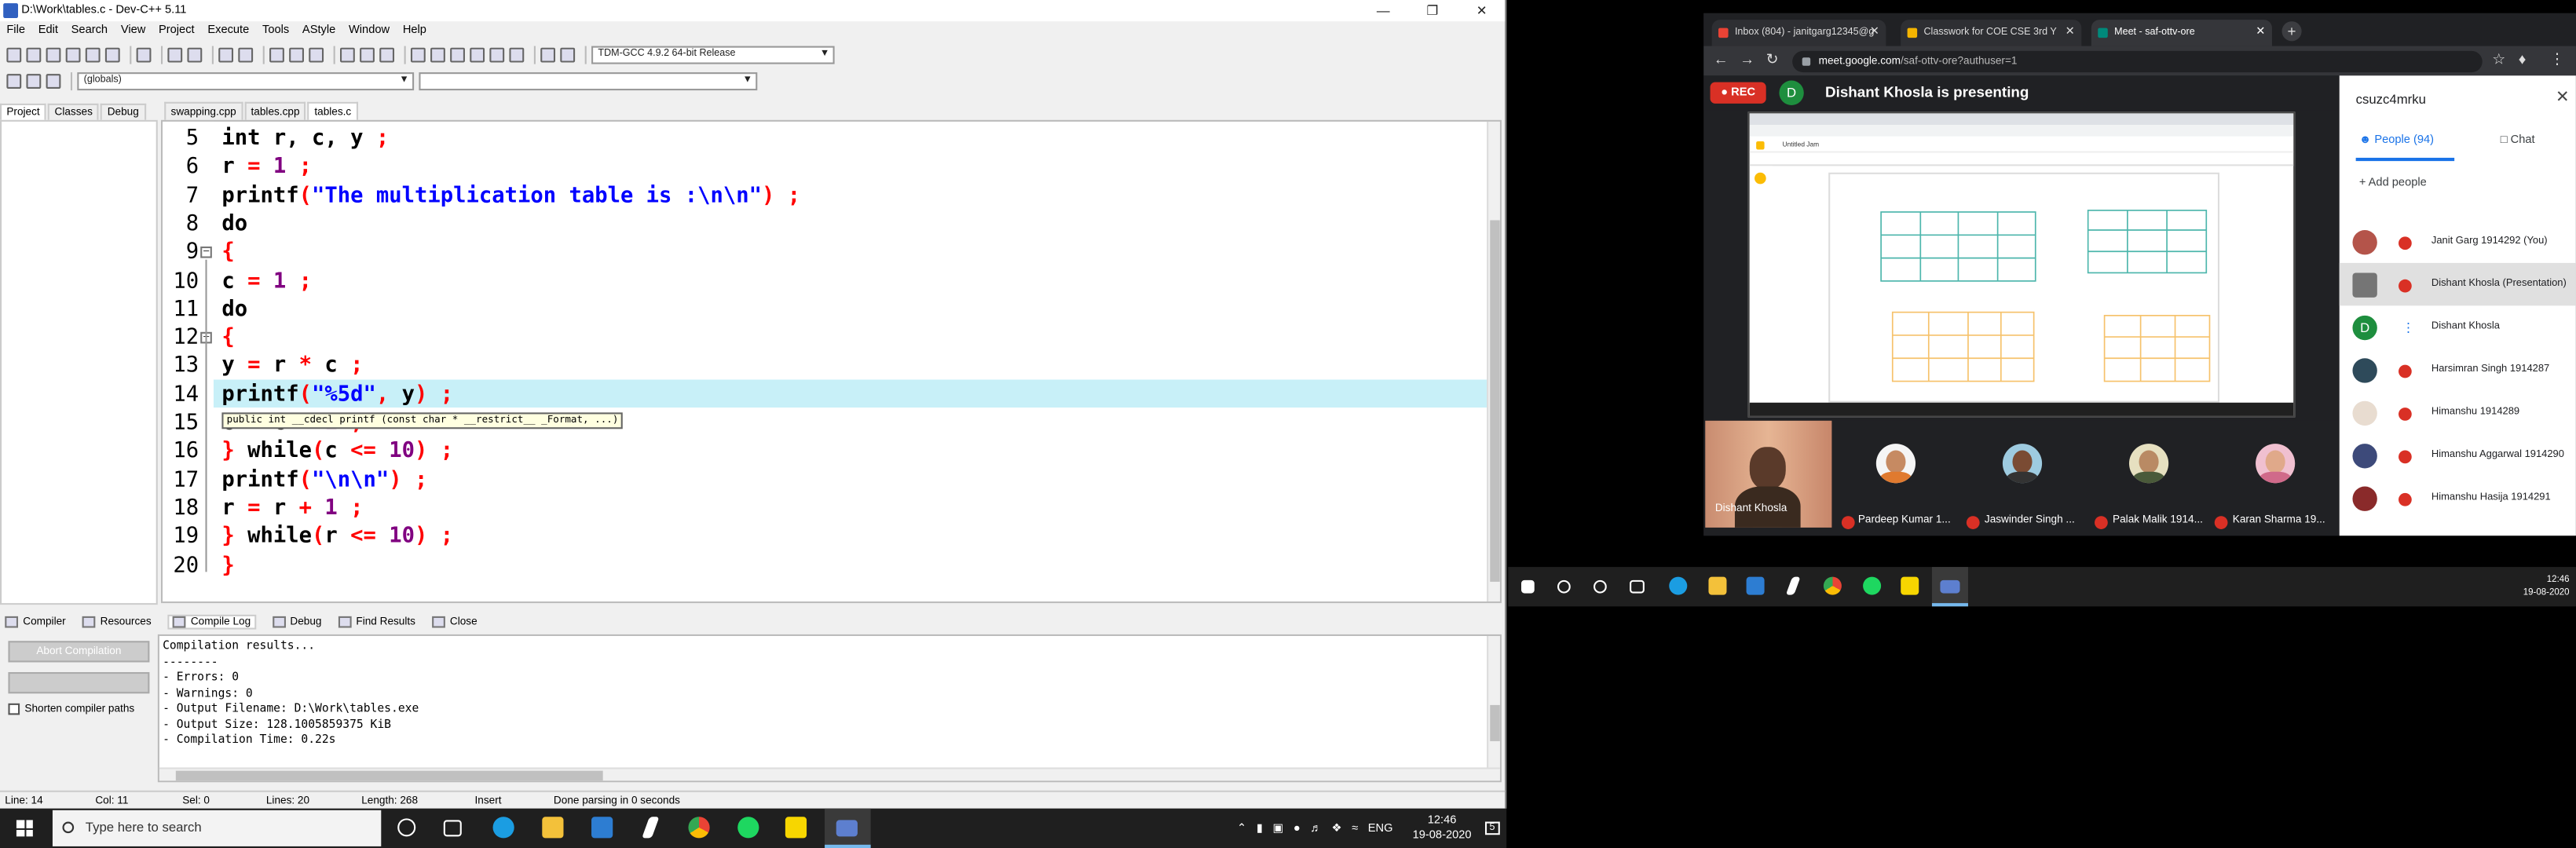 The height and width of the screenshot is (848, 2576). I want to click on code-line: r = r + 1 ;, so click(292, 509).